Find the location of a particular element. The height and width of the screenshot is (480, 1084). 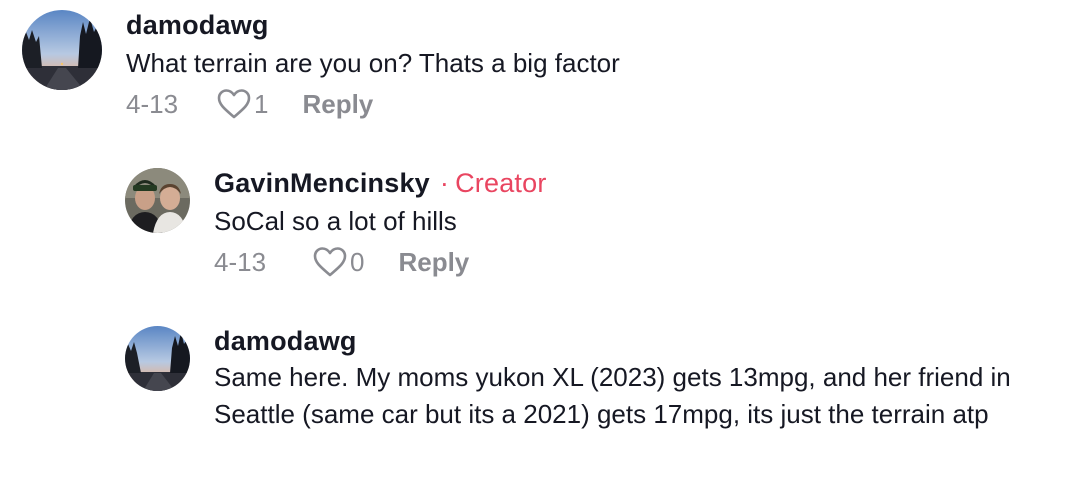

comment-meta: 4-13 0 Reply is located at coordinates (380, 262).